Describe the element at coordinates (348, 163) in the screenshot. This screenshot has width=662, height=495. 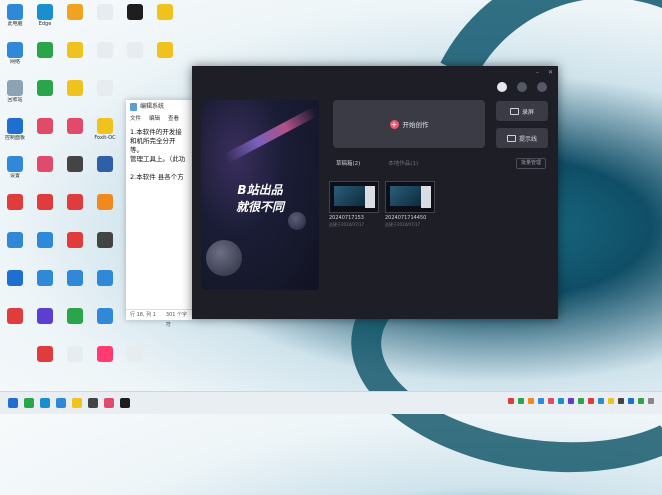
I see `tab-drafts: 草稿箱(2)` at that location.